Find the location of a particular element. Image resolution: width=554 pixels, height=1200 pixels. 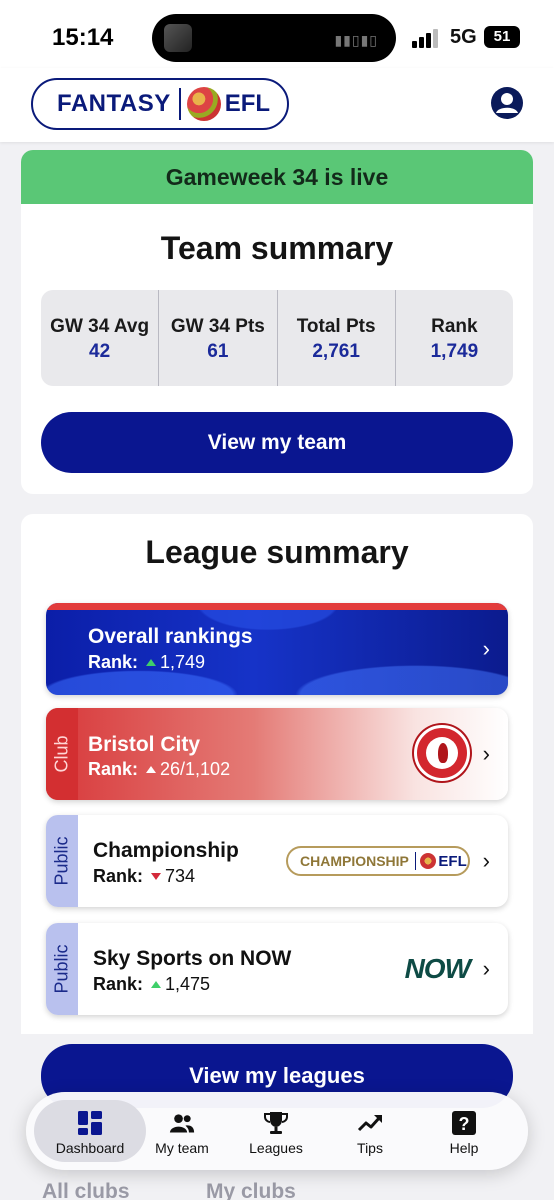

league-row-bristol-city: Club Bristol City Rank: 26/1,102 › is located at coordinates (277, 754).